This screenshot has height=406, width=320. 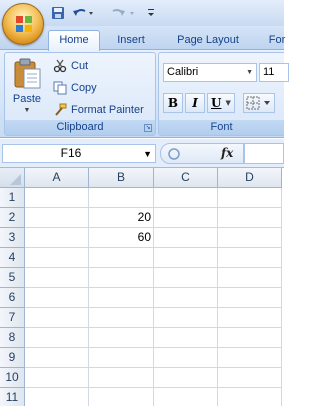 I want to click on cell-c4, so click(x=186, y=258).